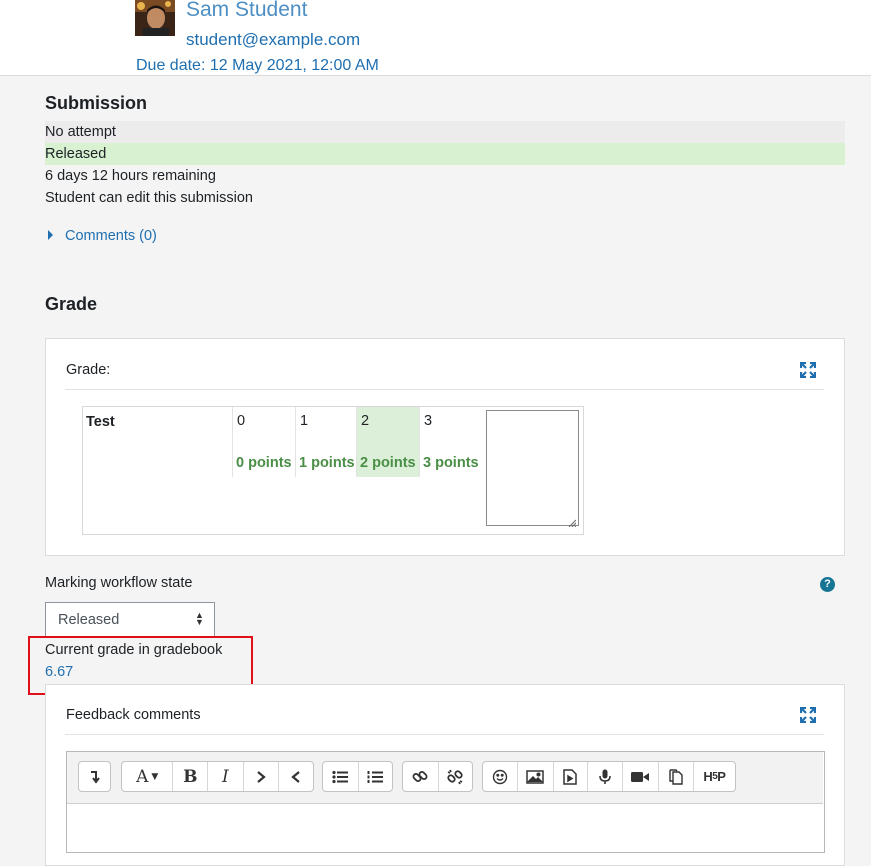  I want to click on avatar, so click(155, 18).